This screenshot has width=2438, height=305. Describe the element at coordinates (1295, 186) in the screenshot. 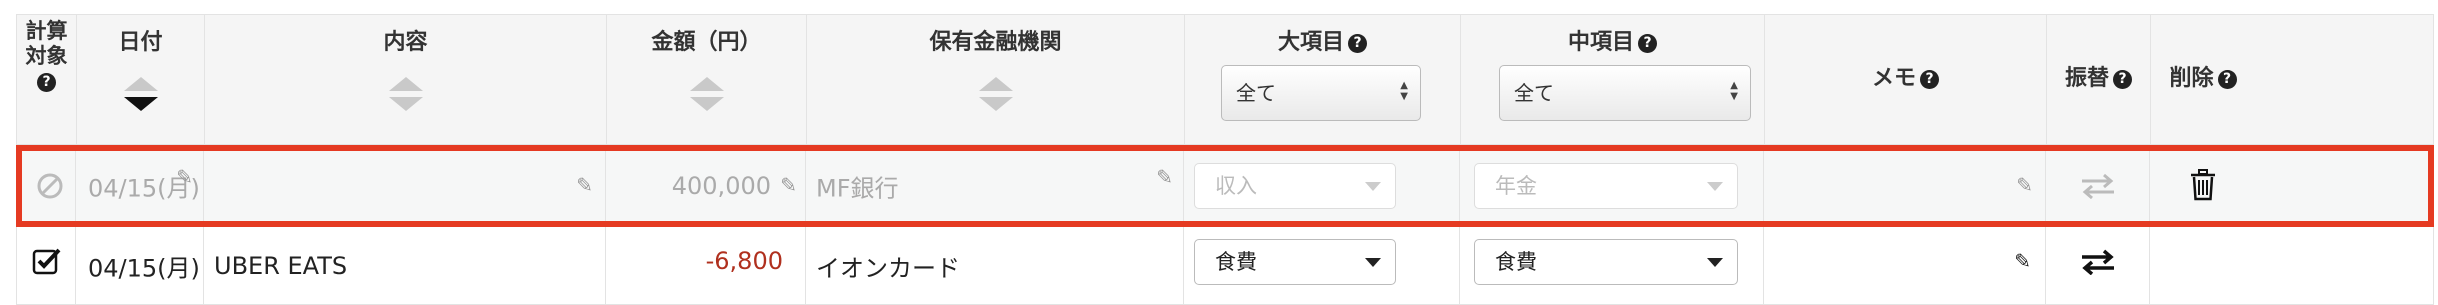

I see `major-category-select: 収入` at that location.